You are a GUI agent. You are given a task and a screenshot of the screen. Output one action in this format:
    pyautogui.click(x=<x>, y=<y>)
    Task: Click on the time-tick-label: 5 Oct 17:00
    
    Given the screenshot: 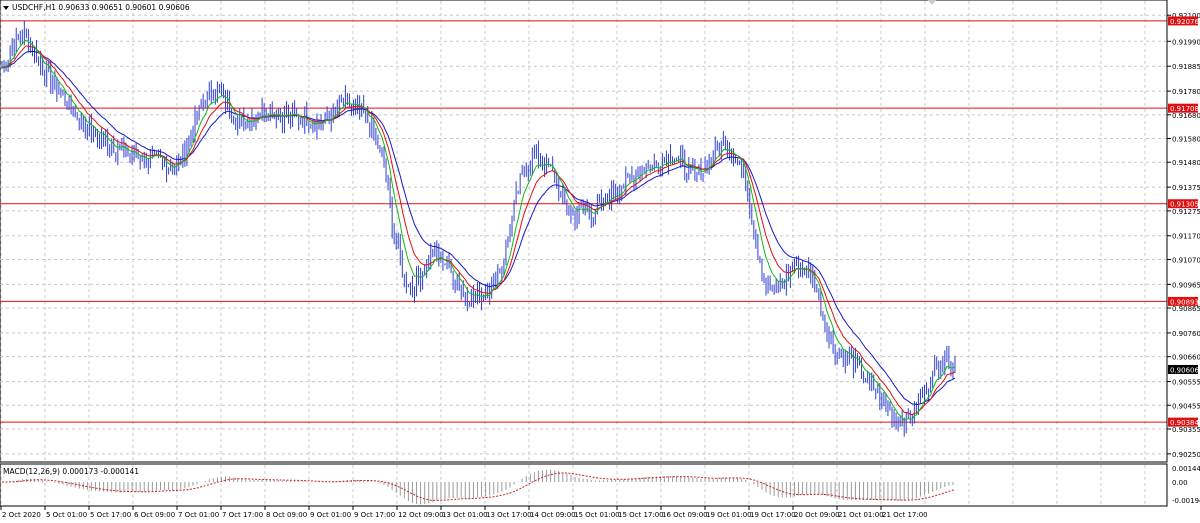 What is the action you would take?
    pyautogui.click(x=110, y=515)
    